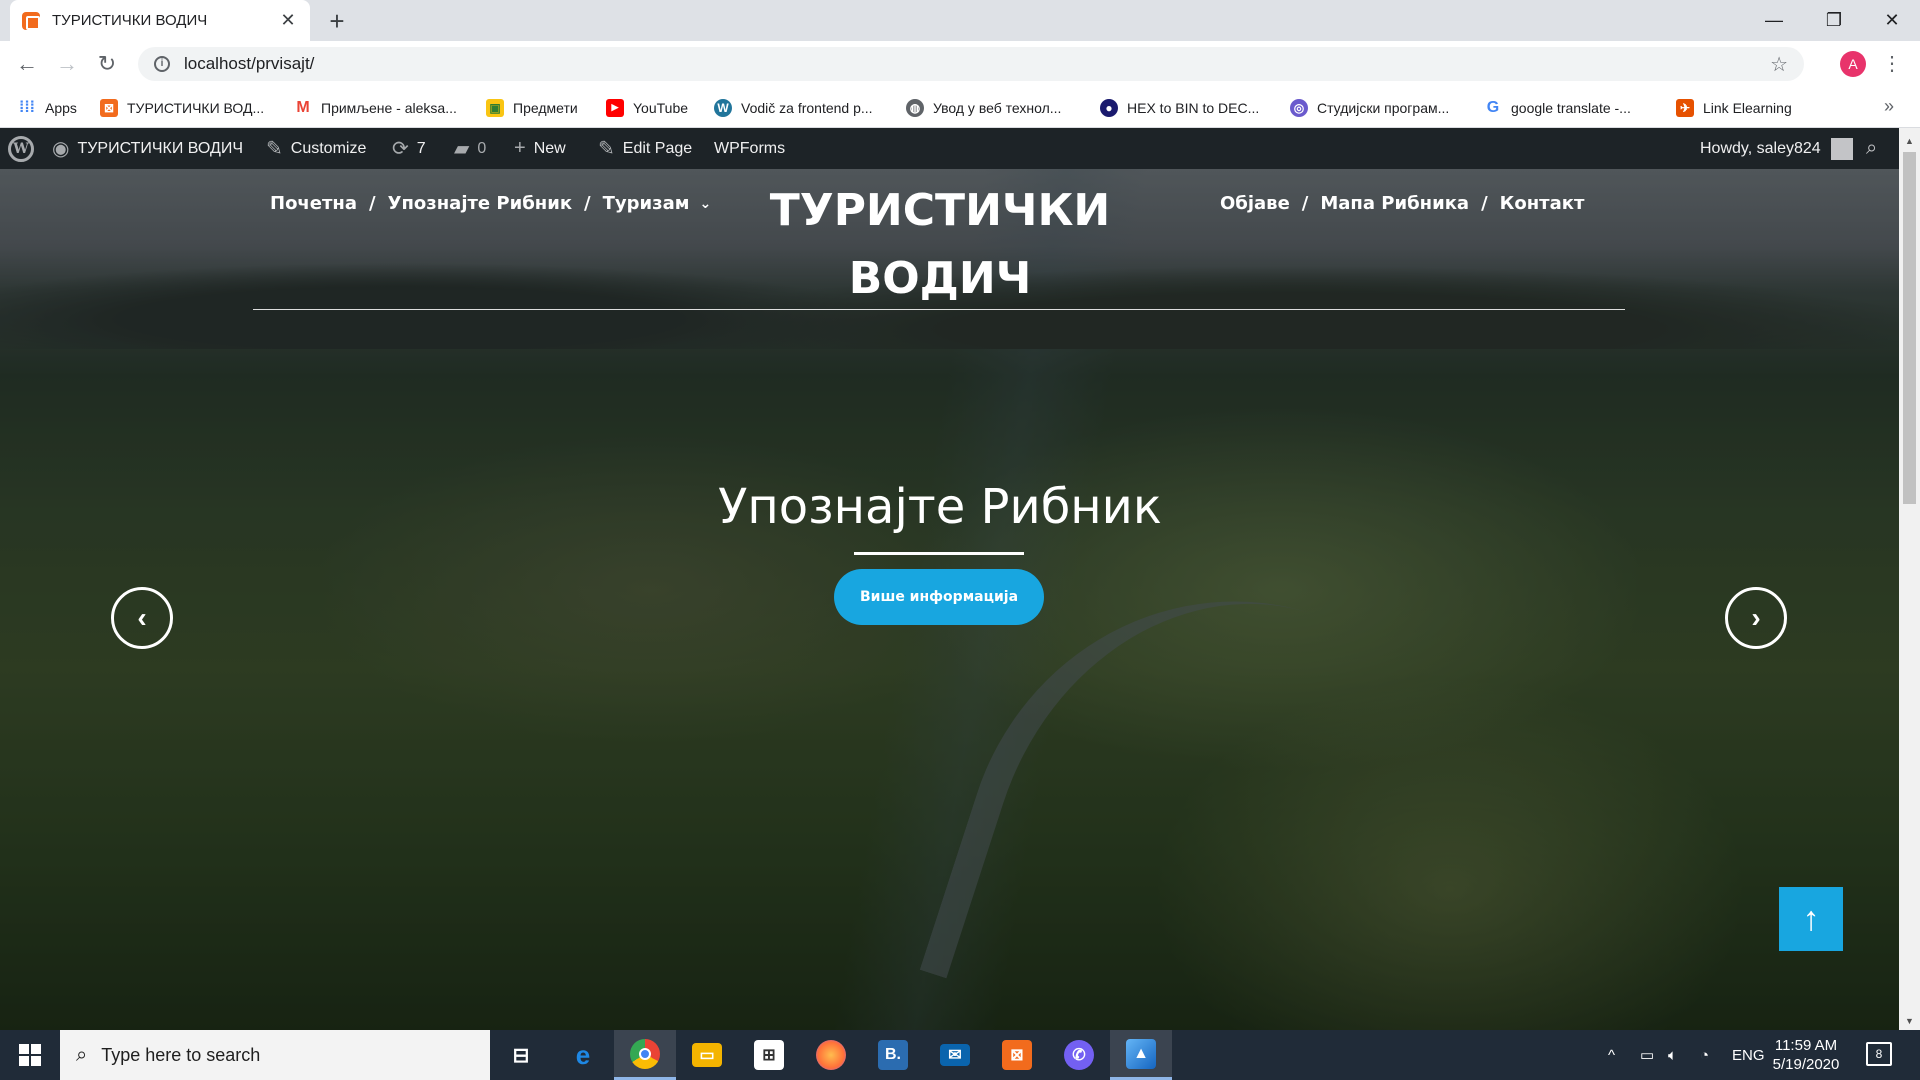  Describe the element at coordinates (1756, 618) in the screenshot. I see `slider-next-button: ›` at that location.